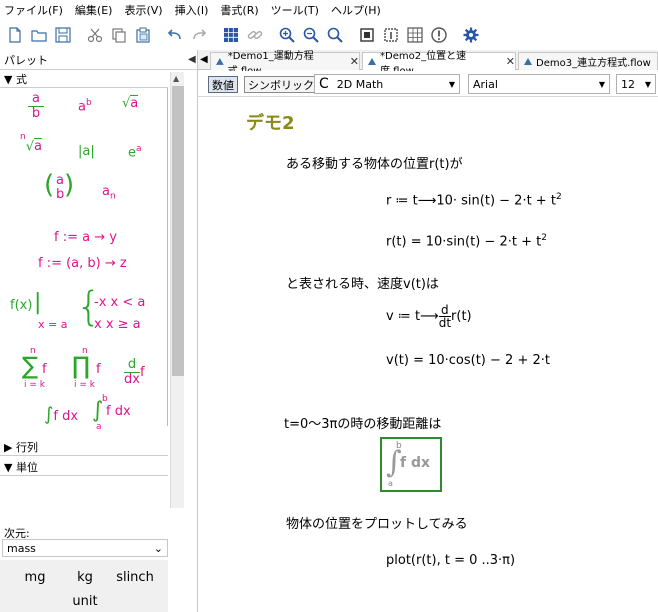  I want to click on vector-template: ( a b ), so click(59, 186).